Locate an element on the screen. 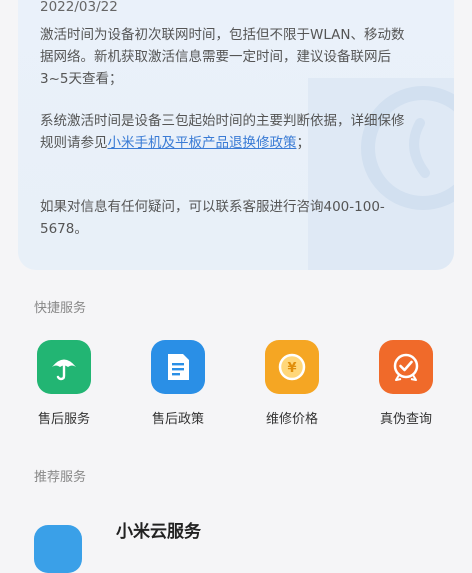  verified-badge-icon is located at coordinates (406, 367).